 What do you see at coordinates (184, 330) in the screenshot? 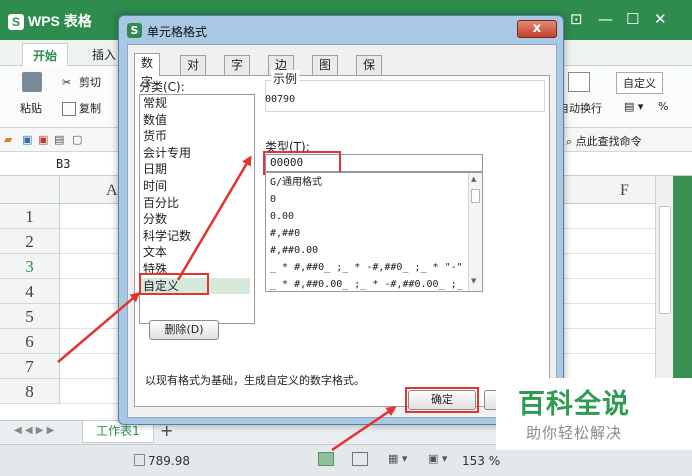
I see `delete-format-button: 删除(D)` at bounding box center [184, 330].